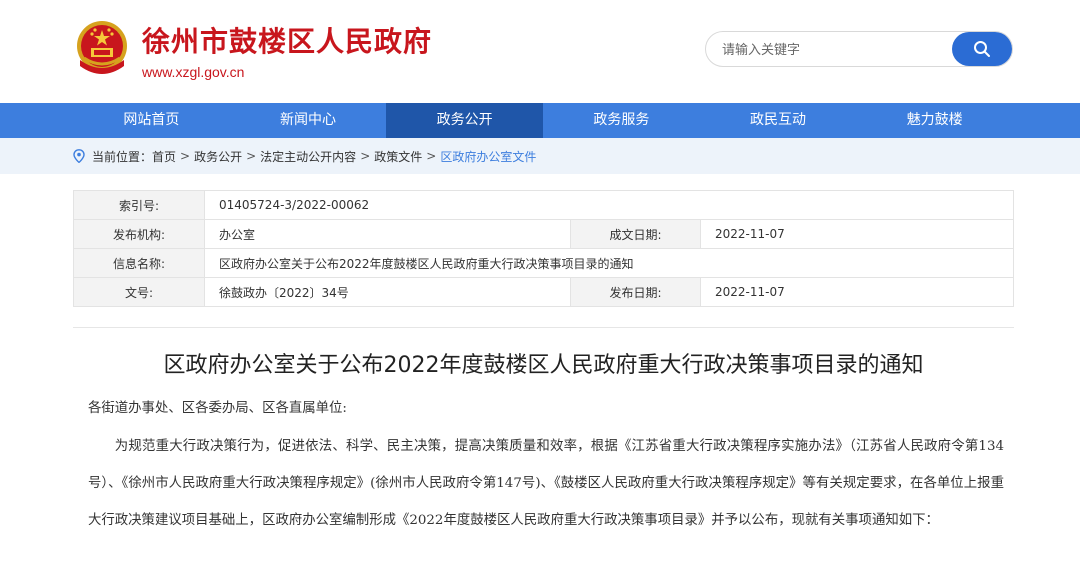 The image size is (1080, 574). I want to click on publish-date-label: 发布日期:, so click(635, 292).